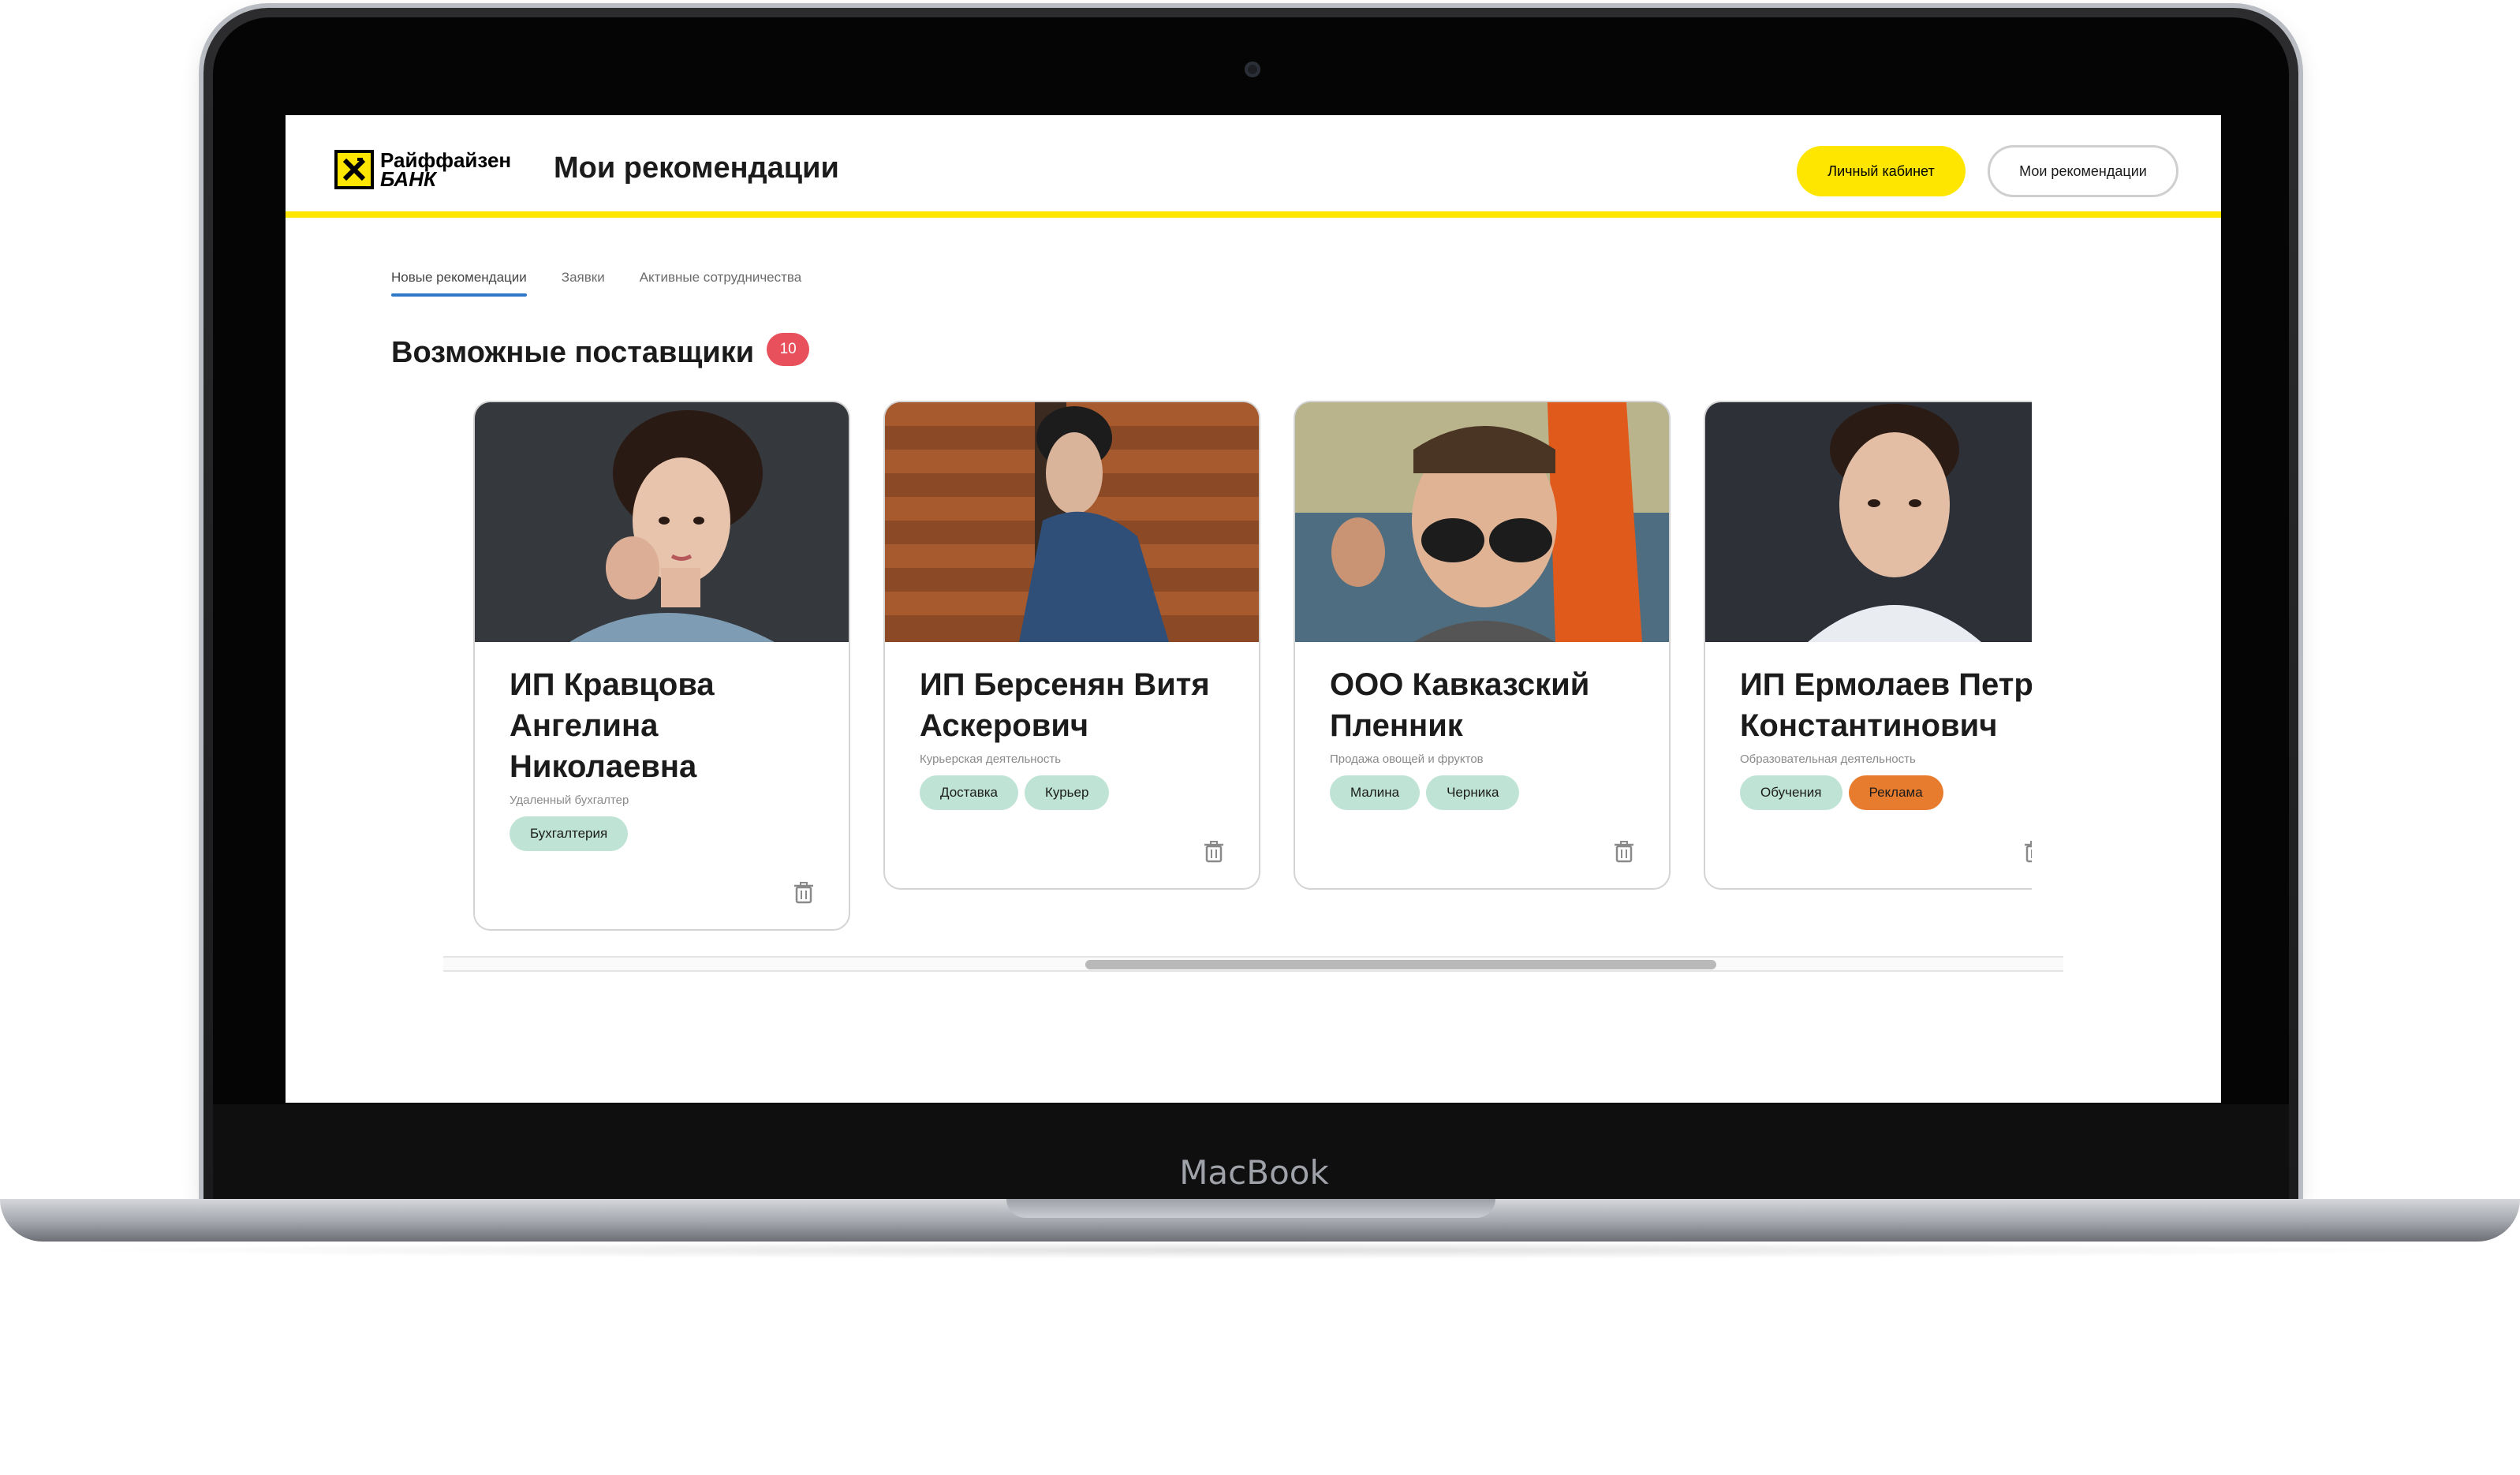 The width and height of the screenshot is (2520, 1475). I want to click on camera-icon, so click(1252, 69).